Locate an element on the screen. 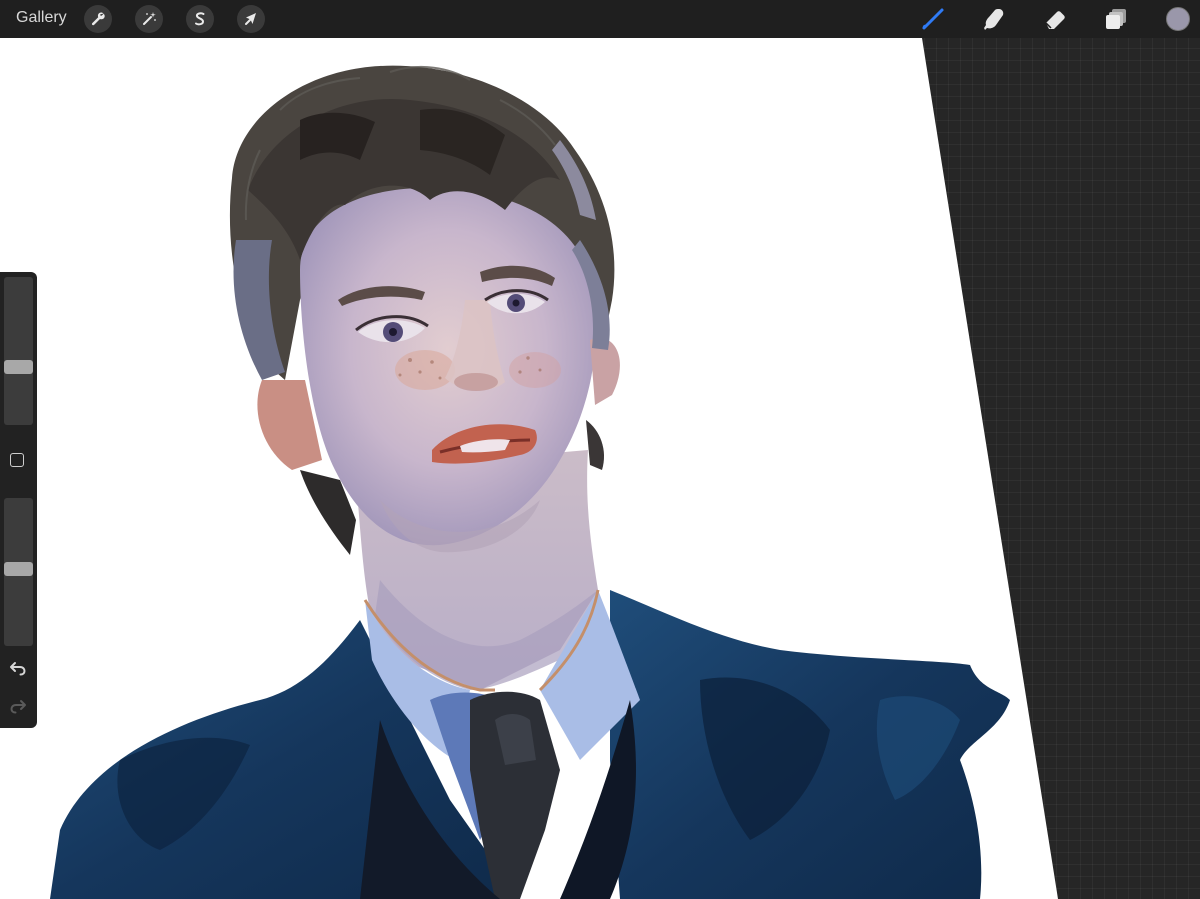  layers-button is located at coordinates (1116, 19).